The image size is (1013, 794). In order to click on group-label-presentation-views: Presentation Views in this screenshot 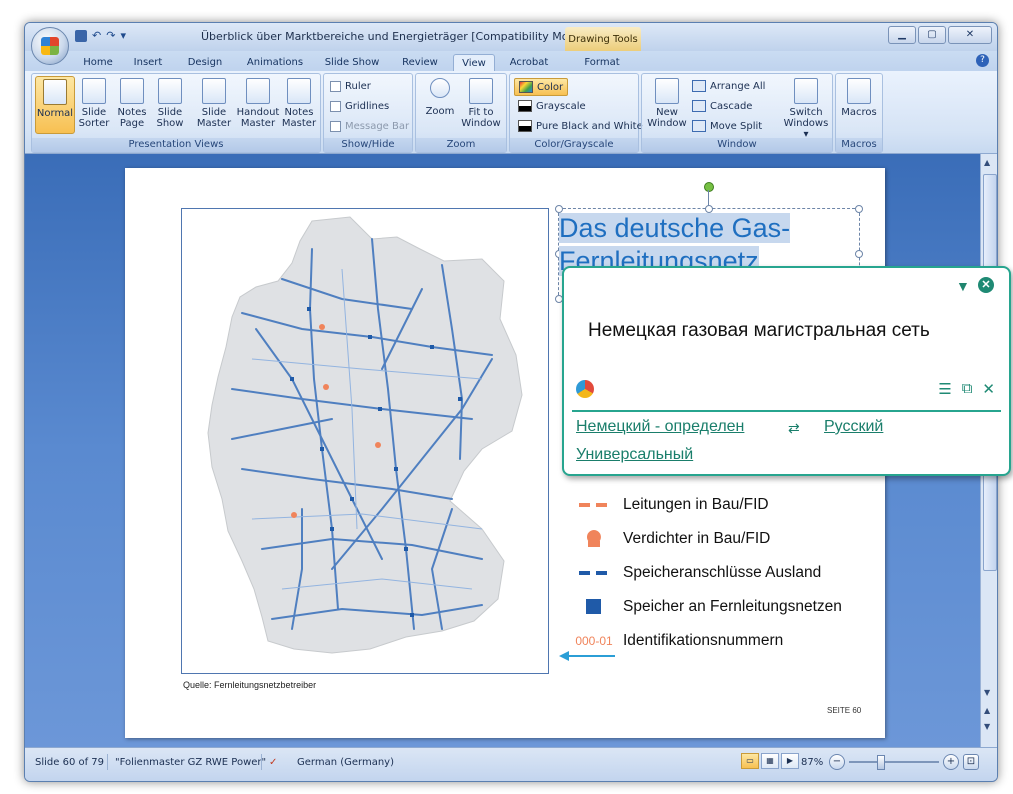, I will do `click(176, 145)`.